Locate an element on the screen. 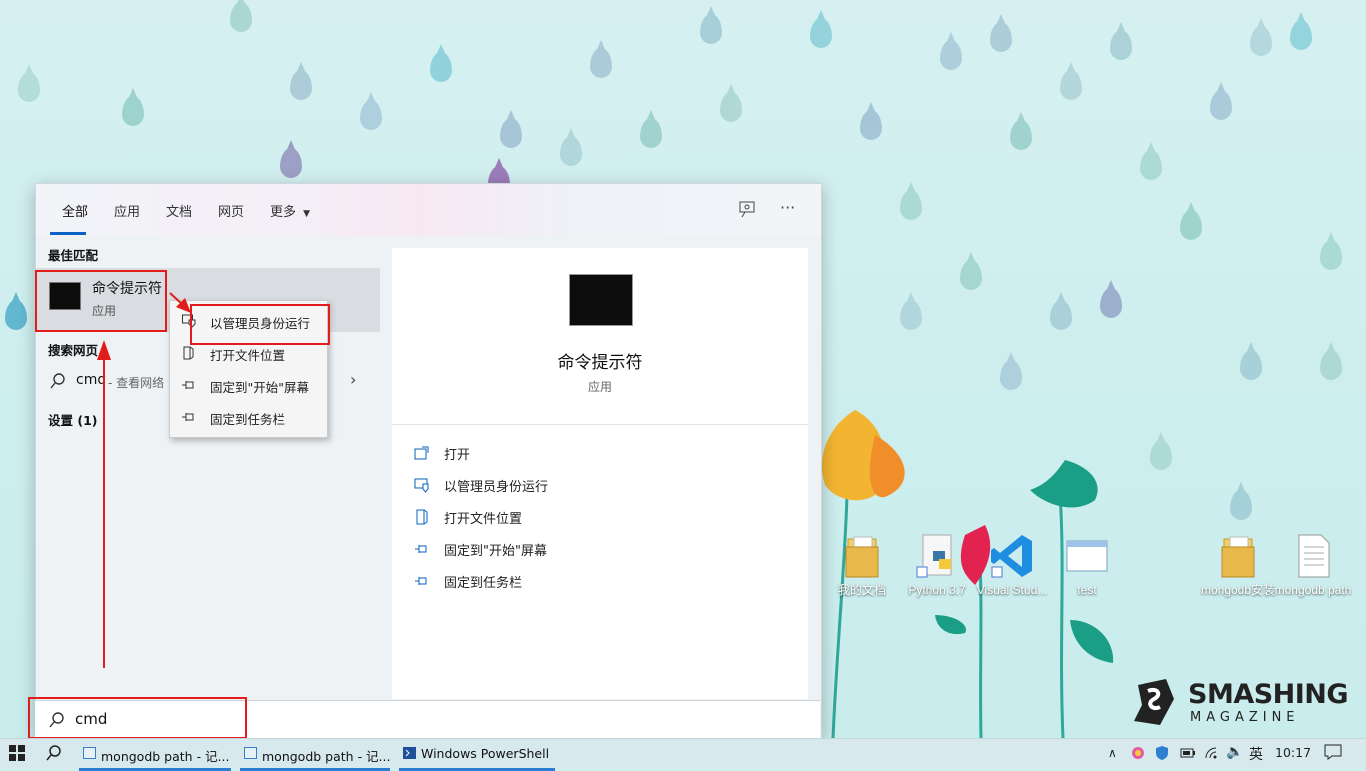  taskbar-app-powershell: Windows PowerShell is located at coordinates (477, 755).